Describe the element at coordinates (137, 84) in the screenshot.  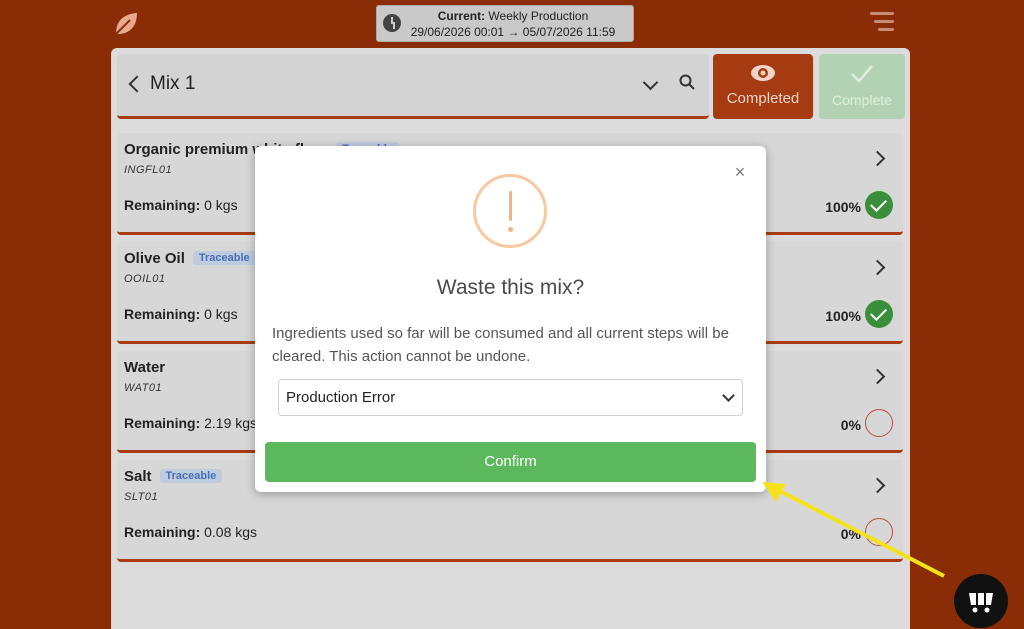
I see `back-chevron-icon` at that location.